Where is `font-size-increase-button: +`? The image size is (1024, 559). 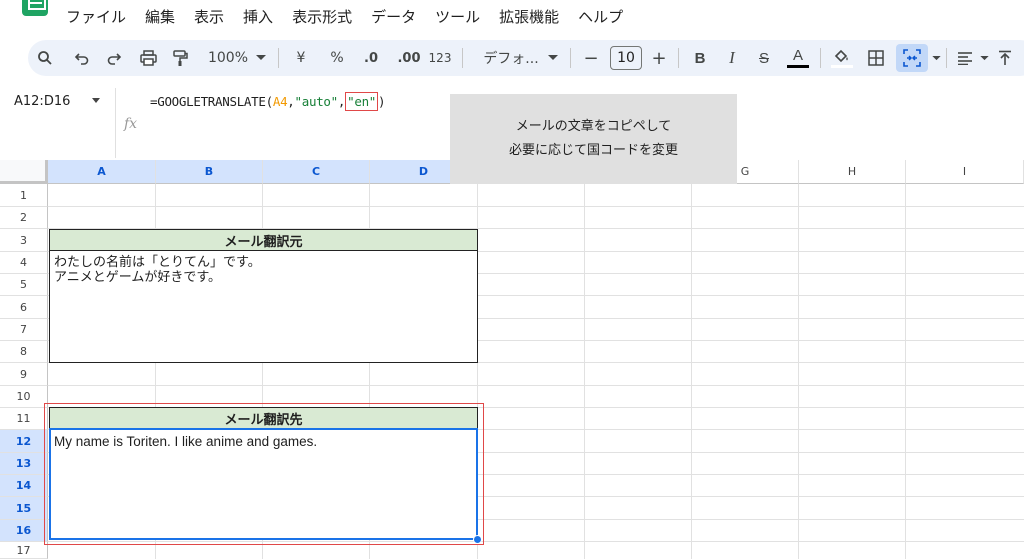 font-size-increase-button: + is located at coordinates (659, 58).